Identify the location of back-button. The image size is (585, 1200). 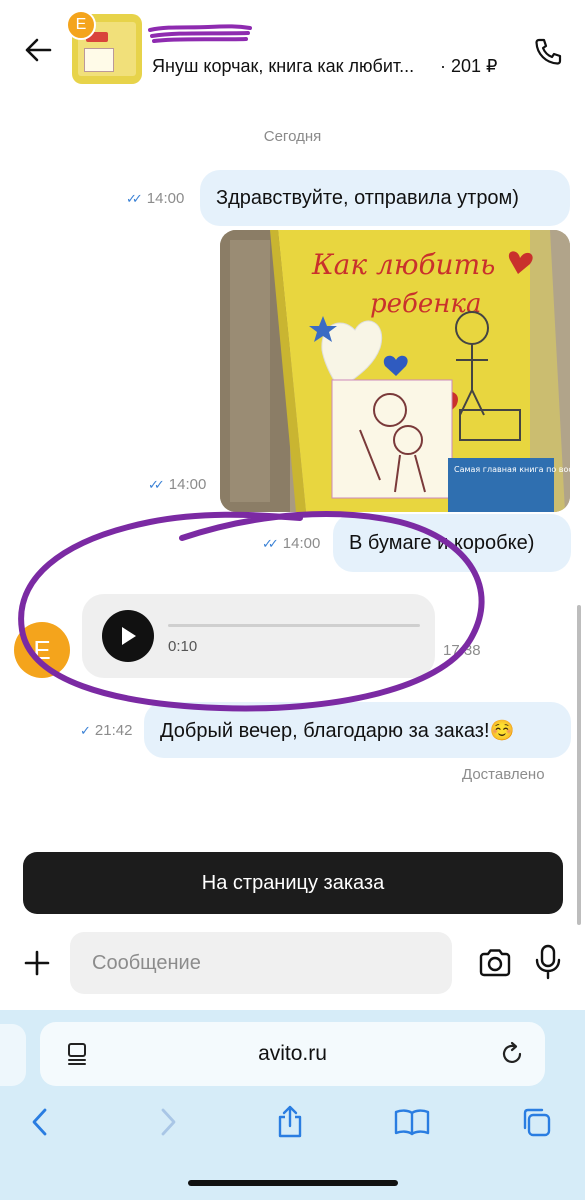
(38, 50).